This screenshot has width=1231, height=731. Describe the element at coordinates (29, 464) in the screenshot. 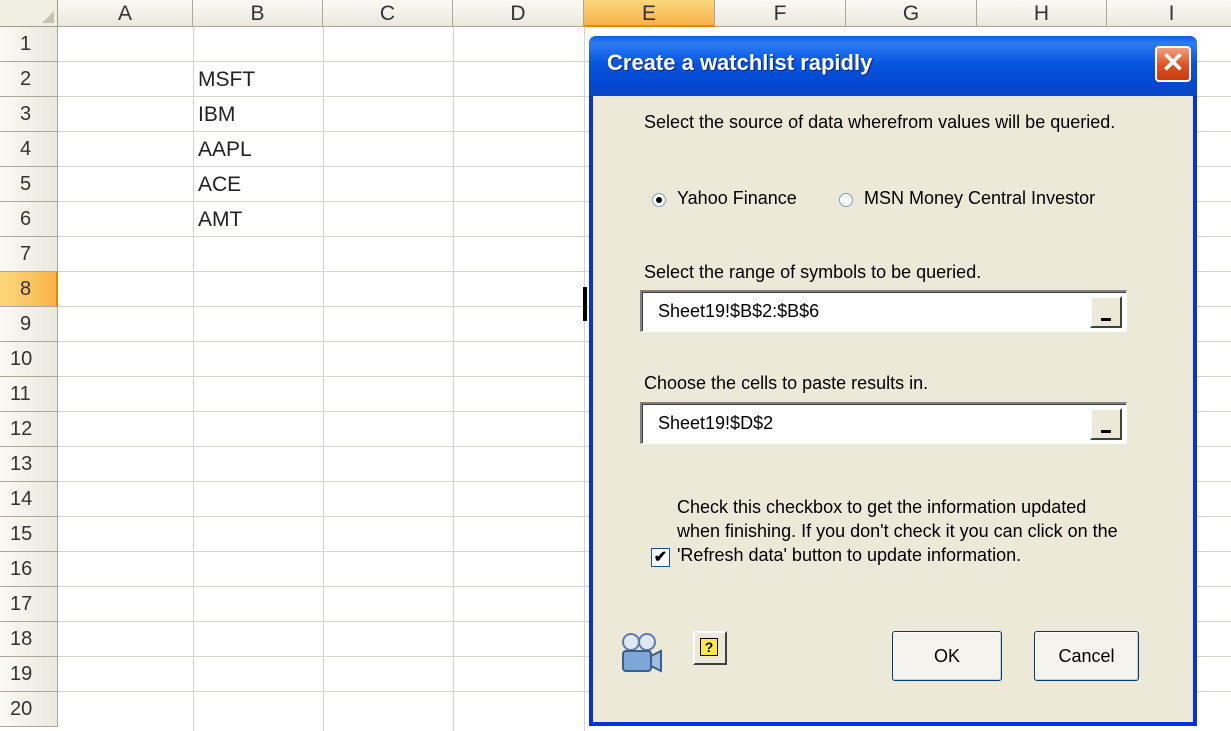

I see `row-header-13: 13` at that location.